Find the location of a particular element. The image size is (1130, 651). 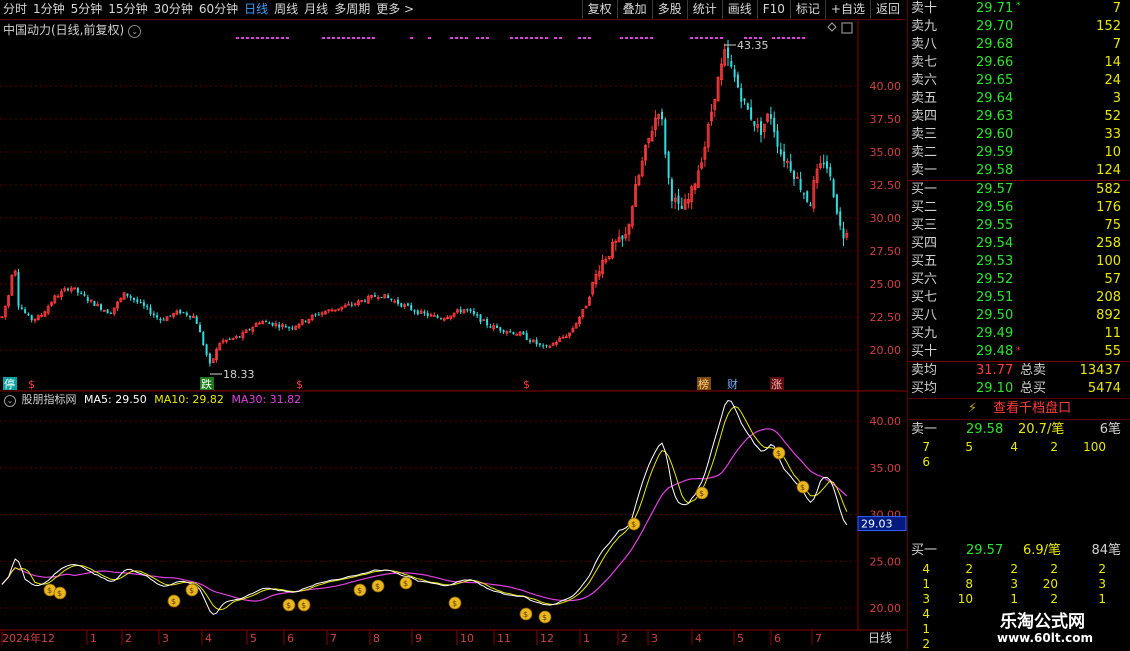

indicator-toggle-icon: ⌄ is located at coordinates (10, 401).